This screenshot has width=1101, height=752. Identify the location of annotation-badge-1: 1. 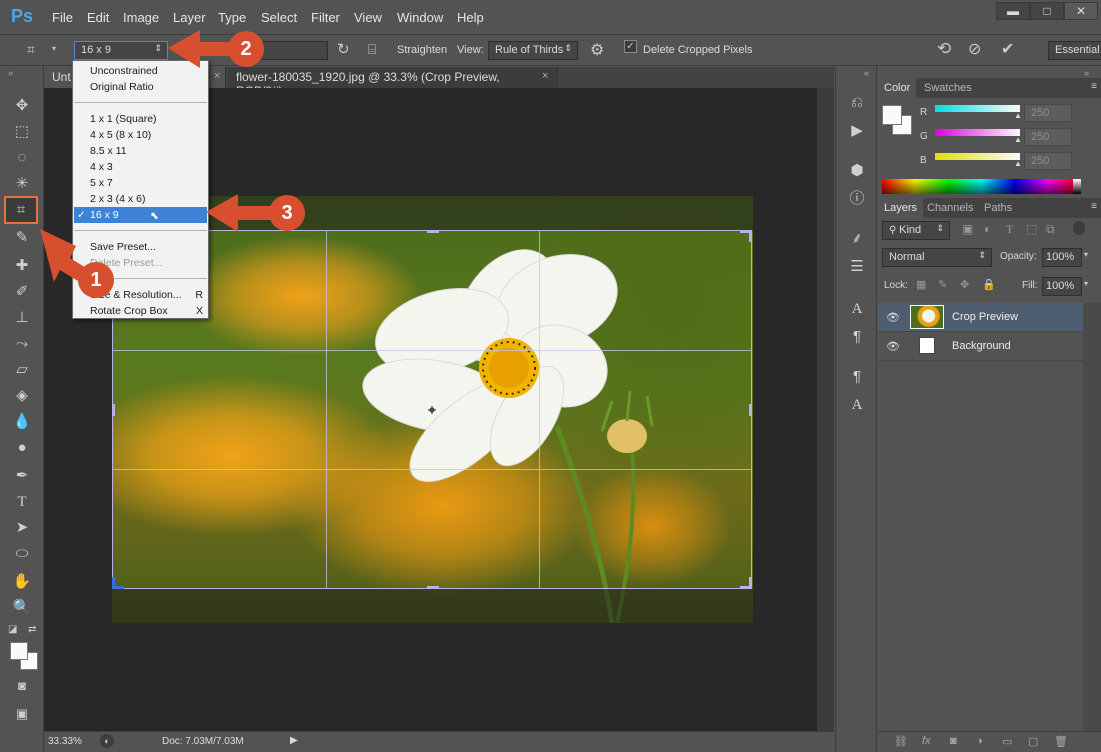
(96, 280).